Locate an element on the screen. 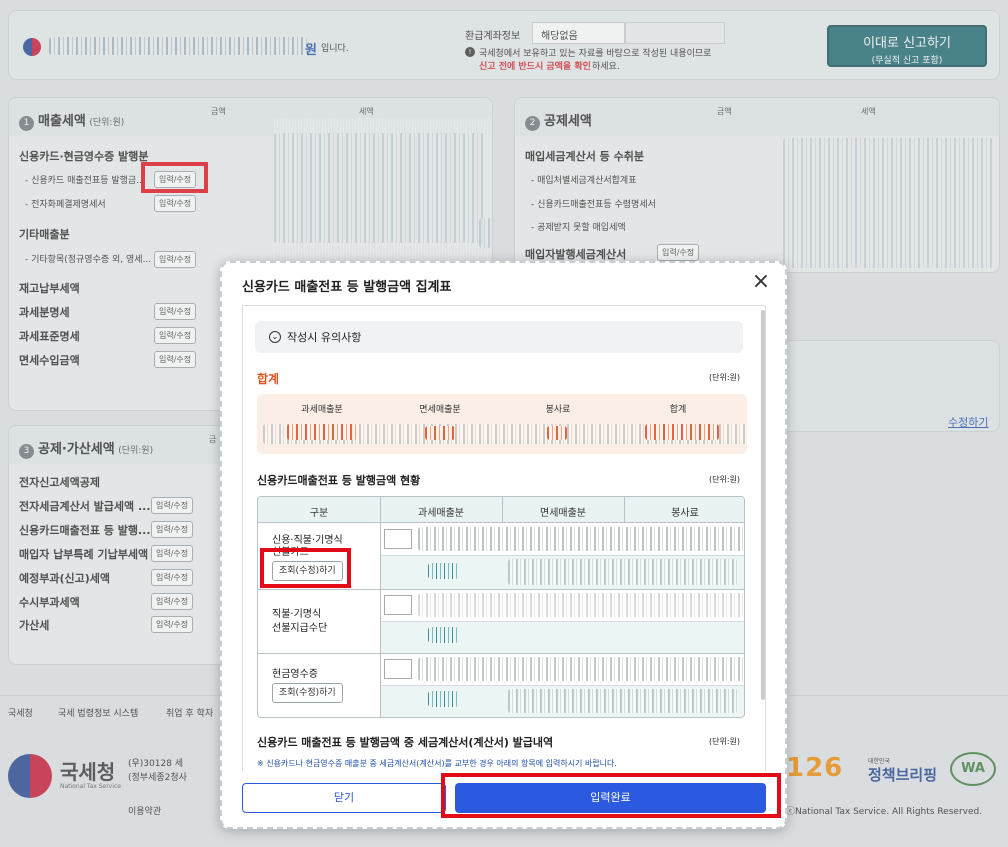  modal-complete-button: 입력완료 is located at coordinates (610, 798).